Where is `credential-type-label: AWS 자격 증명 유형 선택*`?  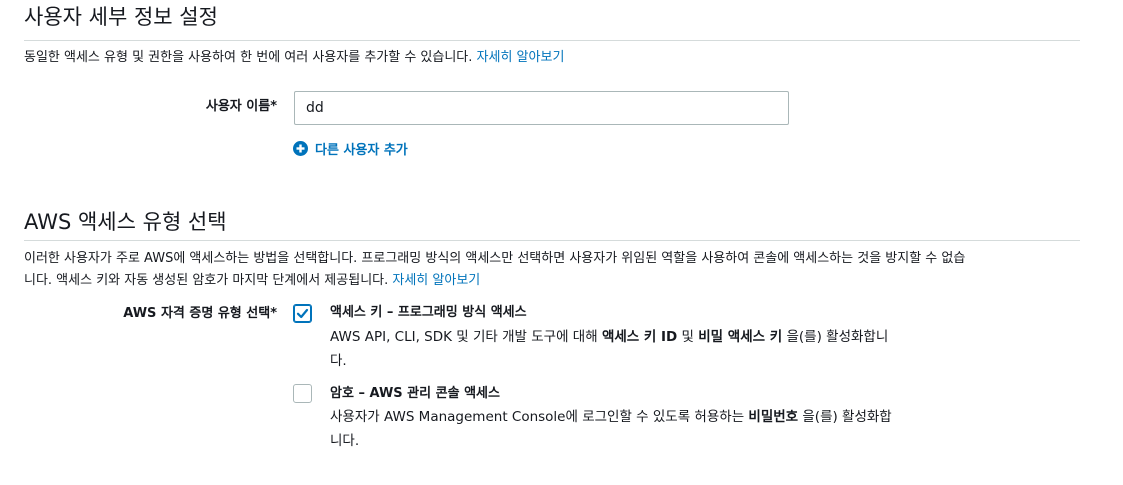 credential-type-label: AWS 자격 증명 유형 선택* is located at coordinates (200, 313).